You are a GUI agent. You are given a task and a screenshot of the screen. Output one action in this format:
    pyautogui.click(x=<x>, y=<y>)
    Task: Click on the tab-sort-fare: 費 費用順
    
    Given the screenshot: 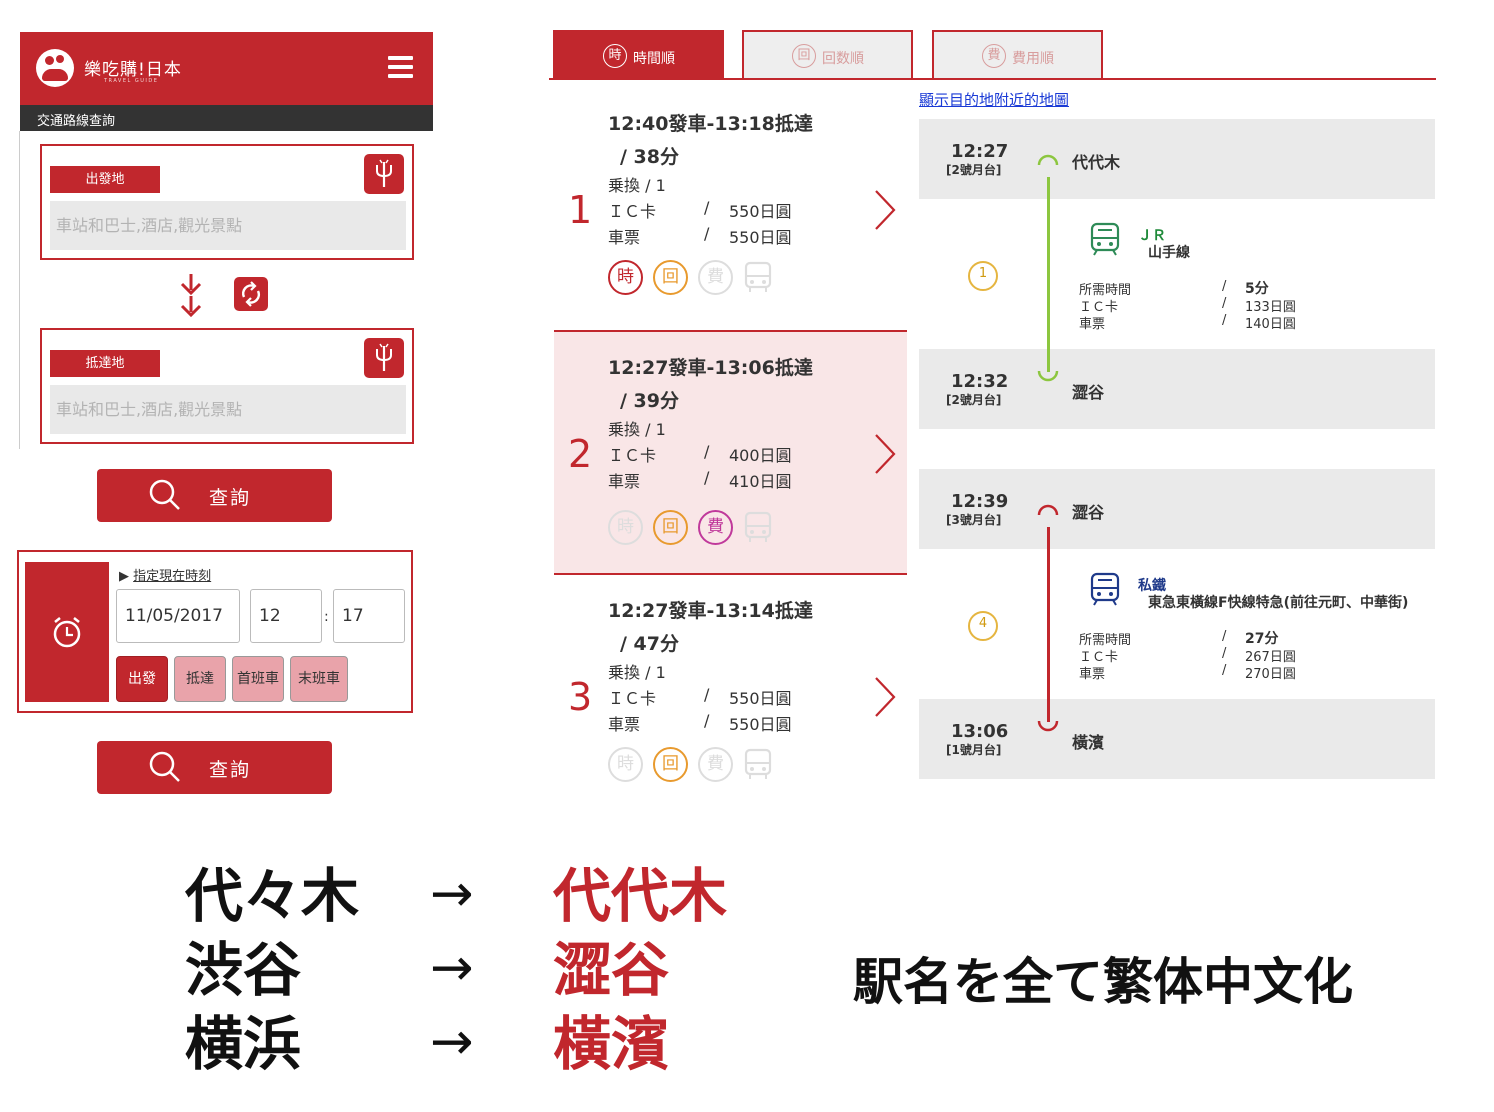 What is the action you would take?
    pyautogui.click(x=1017, y=54)
    